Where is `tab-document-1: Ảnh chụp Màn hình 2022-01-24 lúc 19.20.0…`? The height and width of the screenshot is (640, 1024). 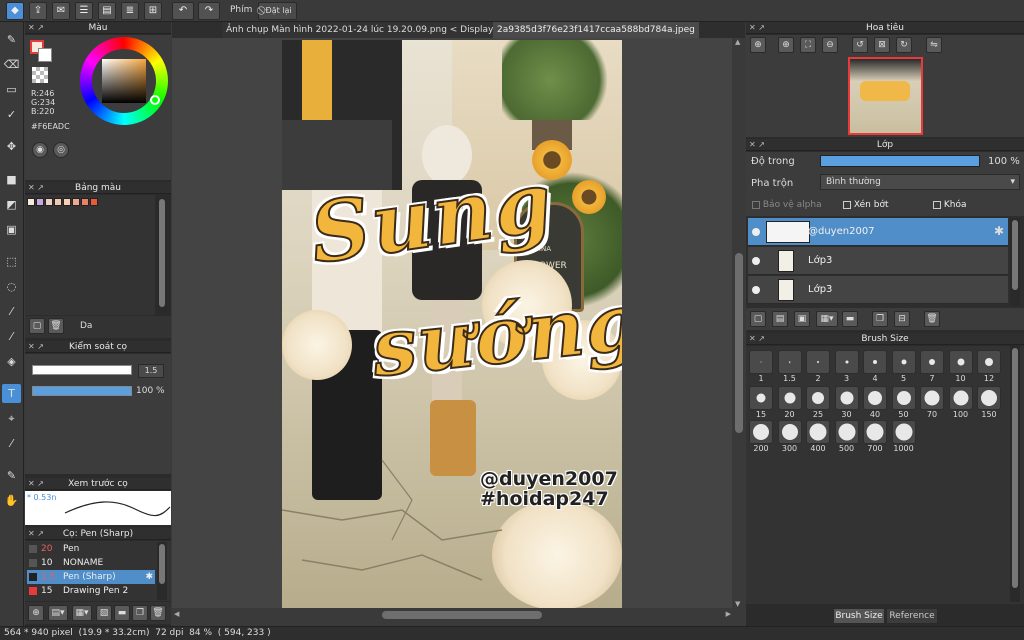 tab-document-1: Ảnh chụp Màn hình 2022-01-24 lúc 19.20.0… is located at coordinates (365, 30).